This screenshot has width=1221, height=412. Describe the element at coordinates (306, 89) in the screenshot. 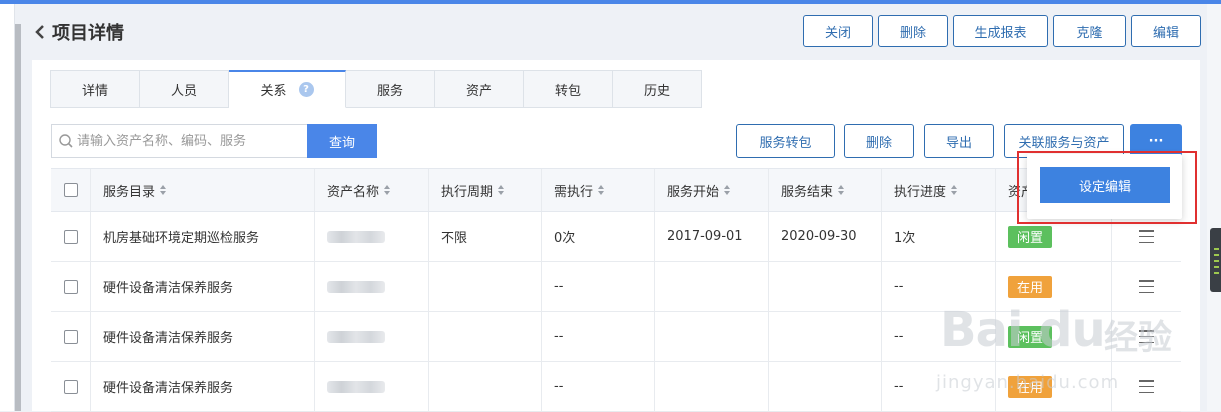

I see `question-icon: ?` at that location.